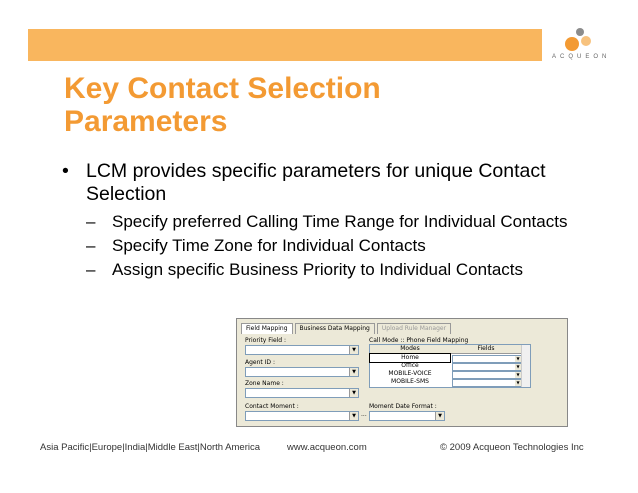  What do you see at coordinates (414, 328) in the screenshot?
I see `tab-upload-rule-manager: Upload Rule Manager` at bounding box center [414, 328].